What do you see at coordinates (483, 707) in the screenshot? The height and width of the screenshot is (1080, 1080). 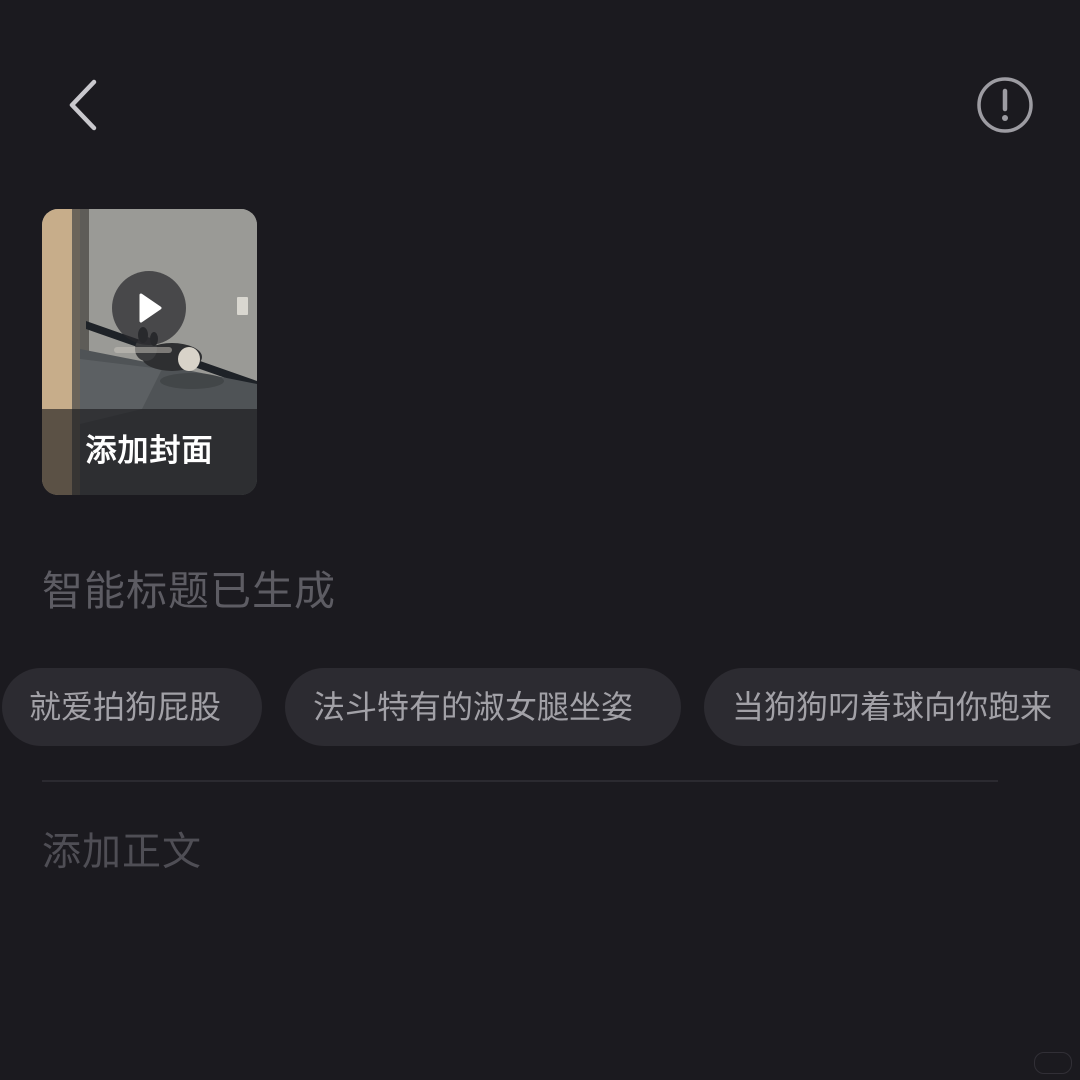 I see `title-suggestion-chip: 法斗特有的淑女腿坐姿` at bounding box center [483, 707].